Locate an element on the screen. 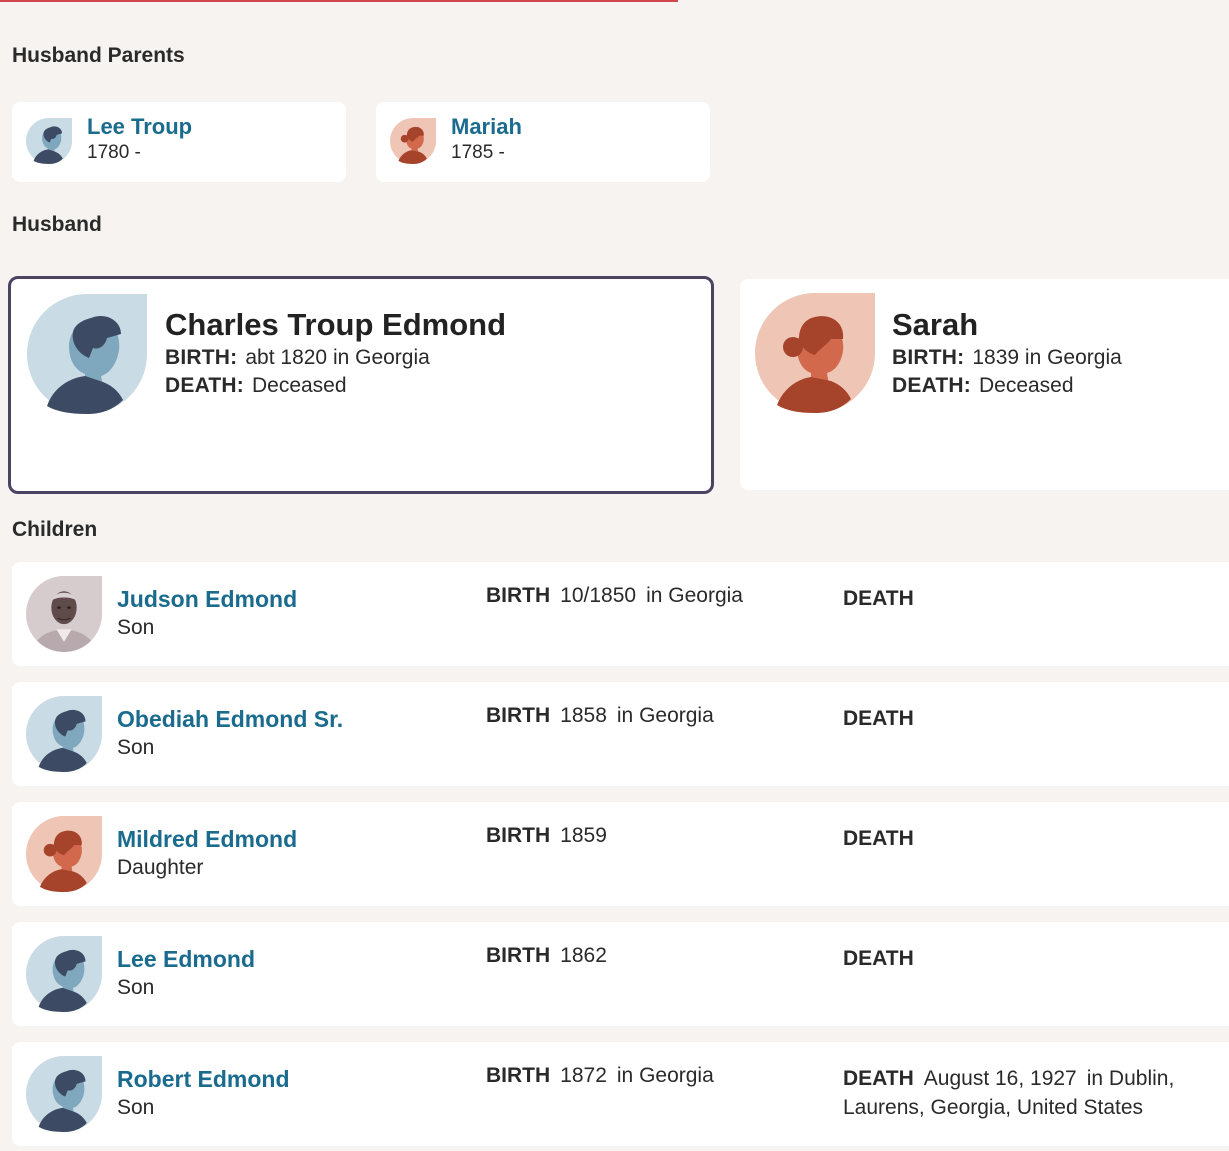 This screenshot has height=1151, width=1229. parent-card-father: Lee Troup 1780 - is located at coordinates (179, 142).